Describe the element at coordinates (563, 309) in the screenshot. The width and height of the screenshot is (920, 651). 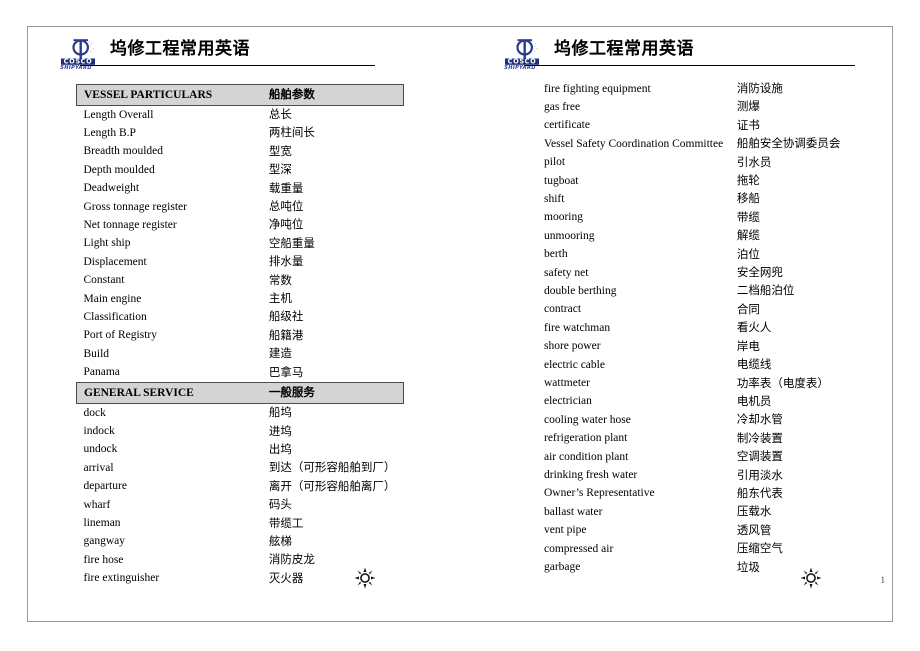
I see `term-english: contract` at that location.